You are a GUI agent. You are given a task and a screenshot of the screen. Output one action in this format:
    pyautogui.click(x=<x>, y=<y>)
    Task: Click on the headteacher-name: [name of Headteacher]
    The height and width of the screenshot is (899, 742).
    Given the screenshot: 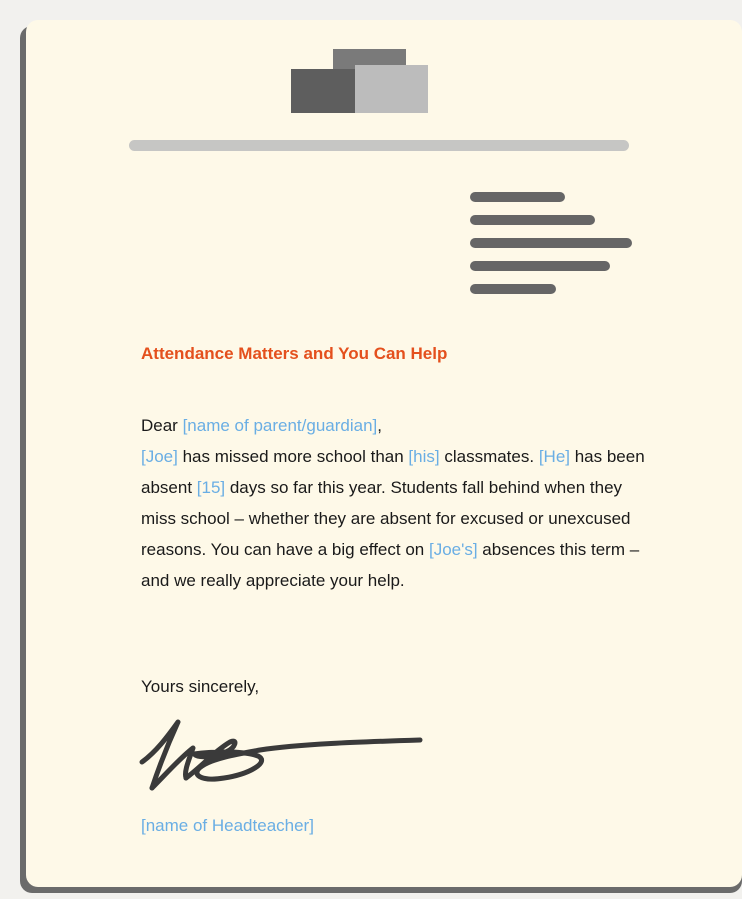 What is the action you would take?
    pyautogui.click(x=227, y=825)
    